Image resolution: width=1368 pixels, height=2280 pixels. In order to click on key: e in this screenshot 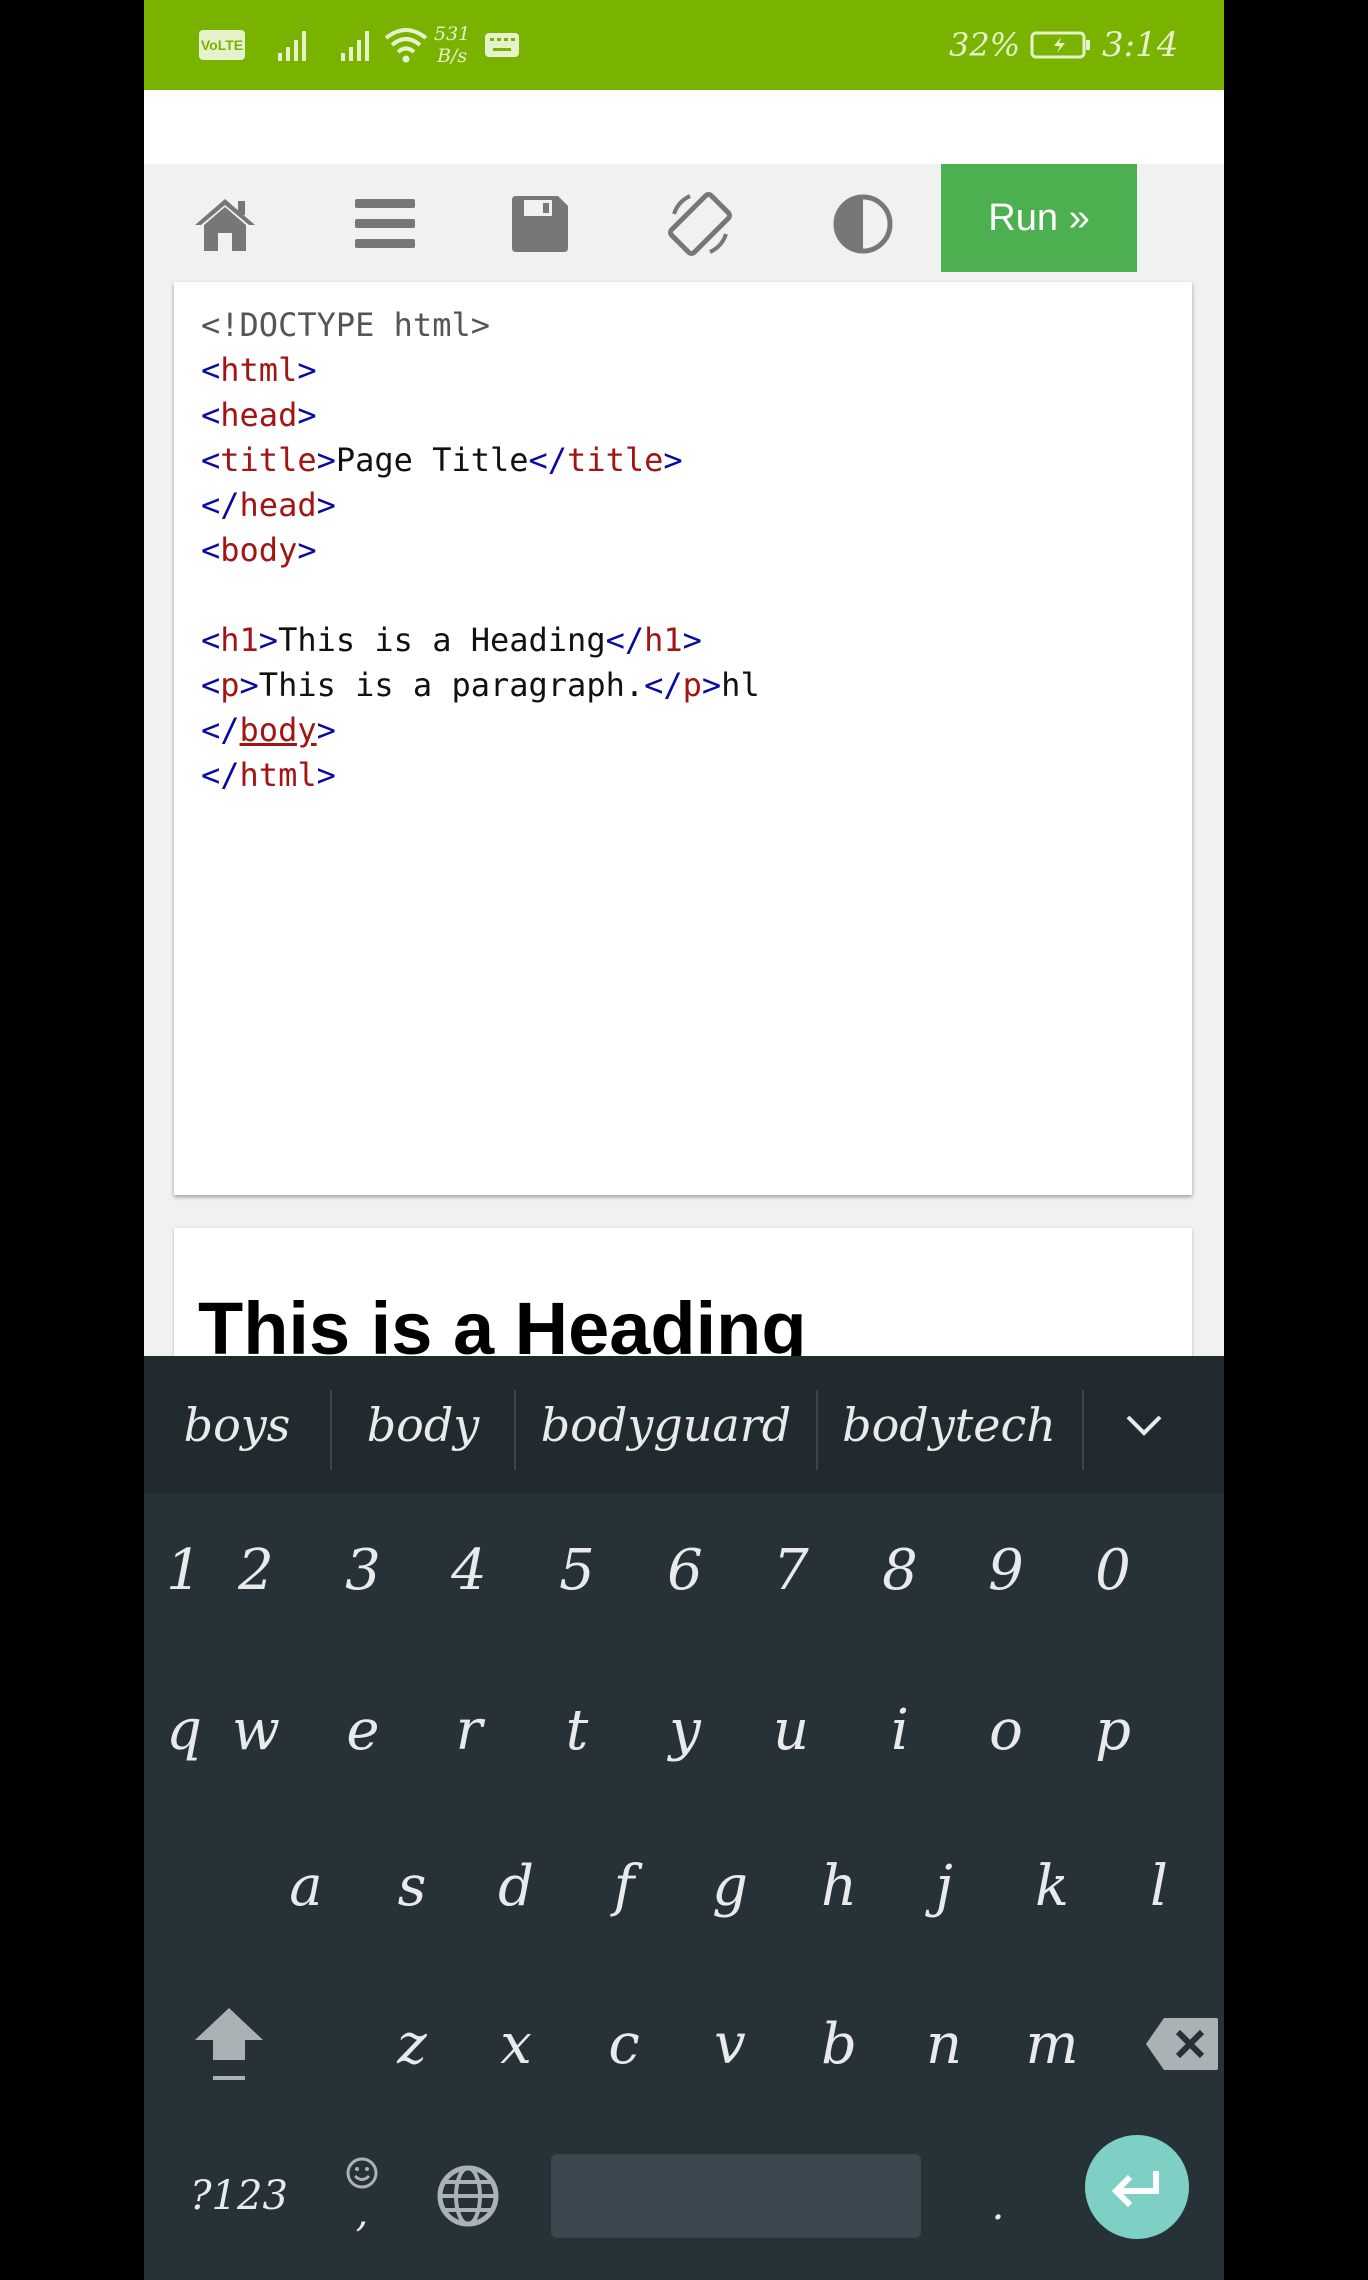, I will do `click(363, 1730)`.